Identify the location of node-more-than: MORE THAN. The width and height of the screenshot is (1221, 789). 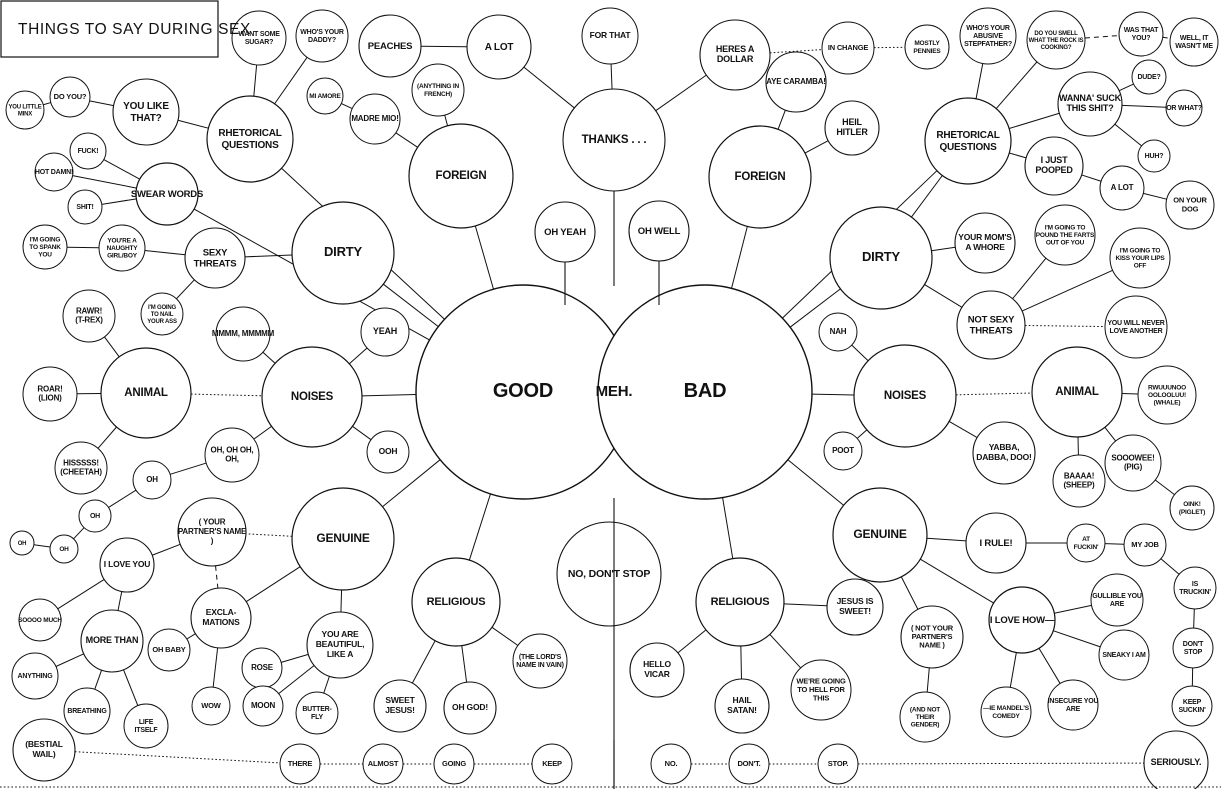
(112, 641).